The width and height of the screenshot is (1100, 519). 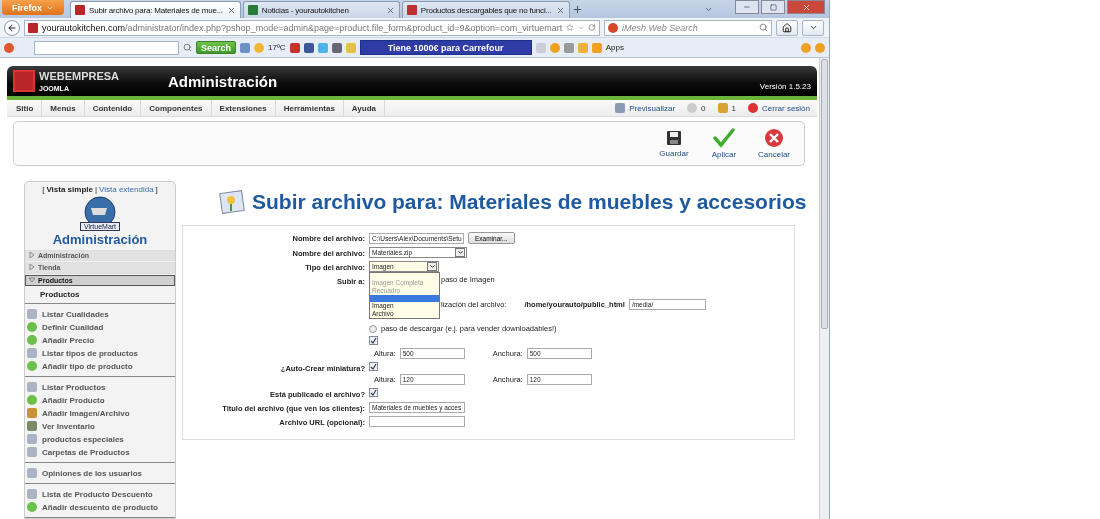 I want to click on sidebar-link: Añadir Producto, so click(x=100, y=400).